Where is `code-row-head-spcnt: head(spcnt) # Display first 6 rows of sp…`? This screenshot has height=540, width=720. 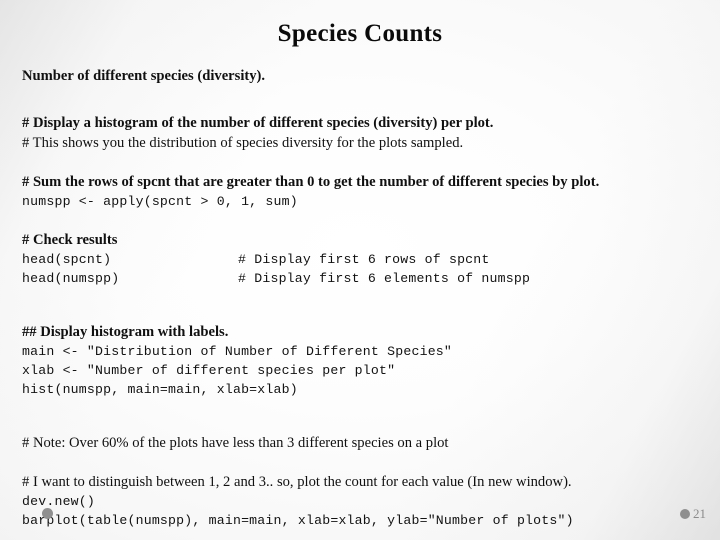 code-row-head-spcnt: head(spcnt) # Display first 6 rows of sp… is located at coordinates (367, 259).